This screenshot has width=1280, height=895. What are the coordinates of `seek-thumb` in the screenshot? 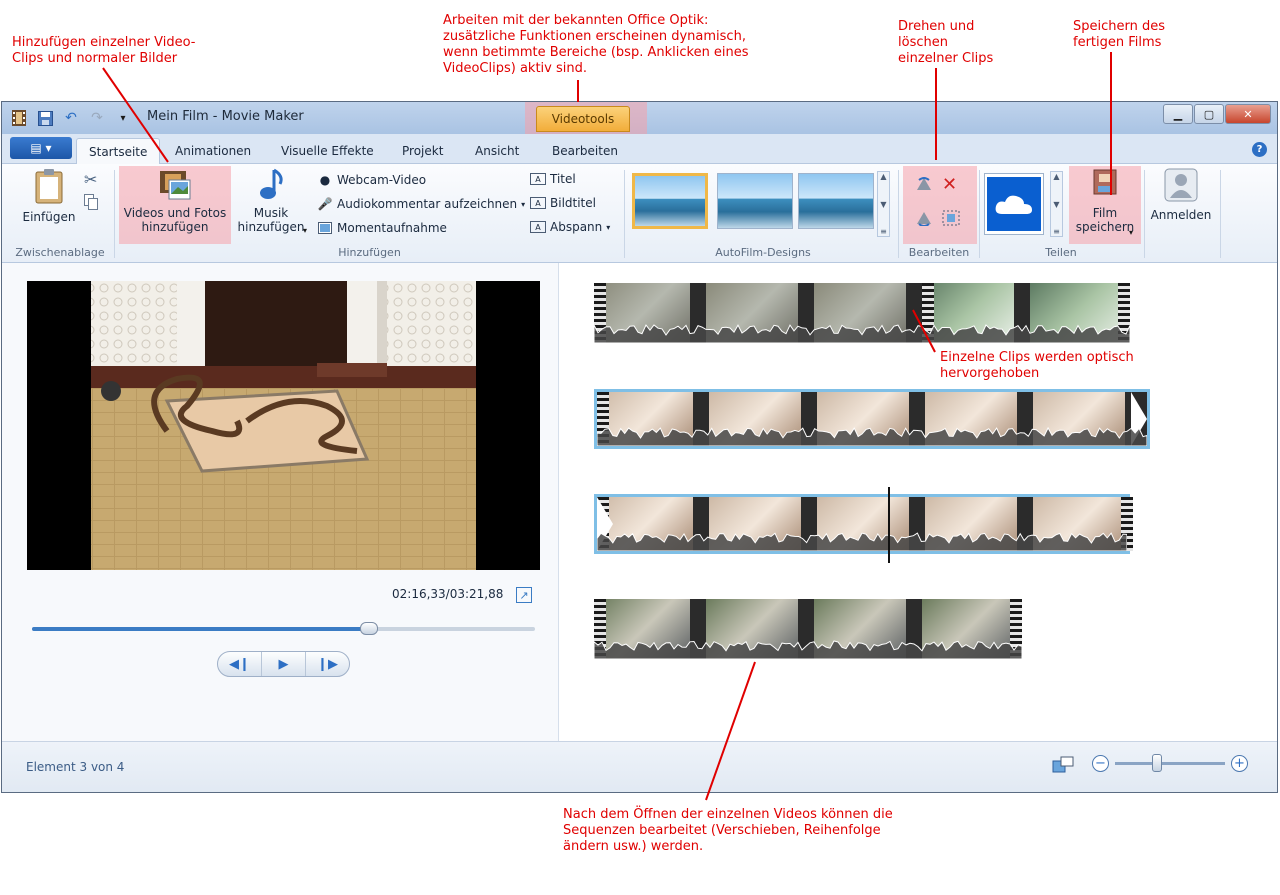 It's located at (369, 628).